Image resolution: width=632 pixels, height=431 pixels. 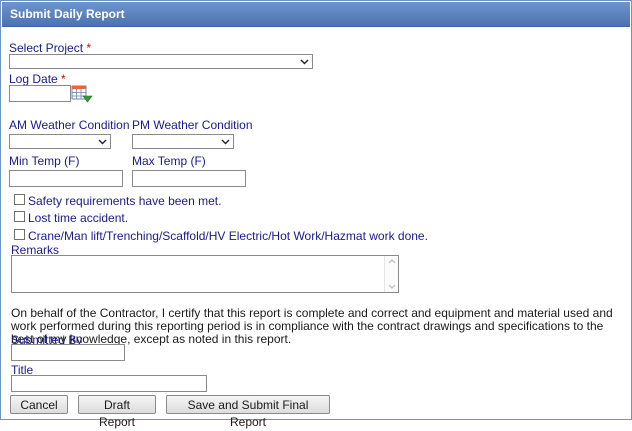 What do you see at coordinates (169, 161) in the screenshot?
I see `max-temp-label: Max Temp (F)` at bounding box center [169, 161].